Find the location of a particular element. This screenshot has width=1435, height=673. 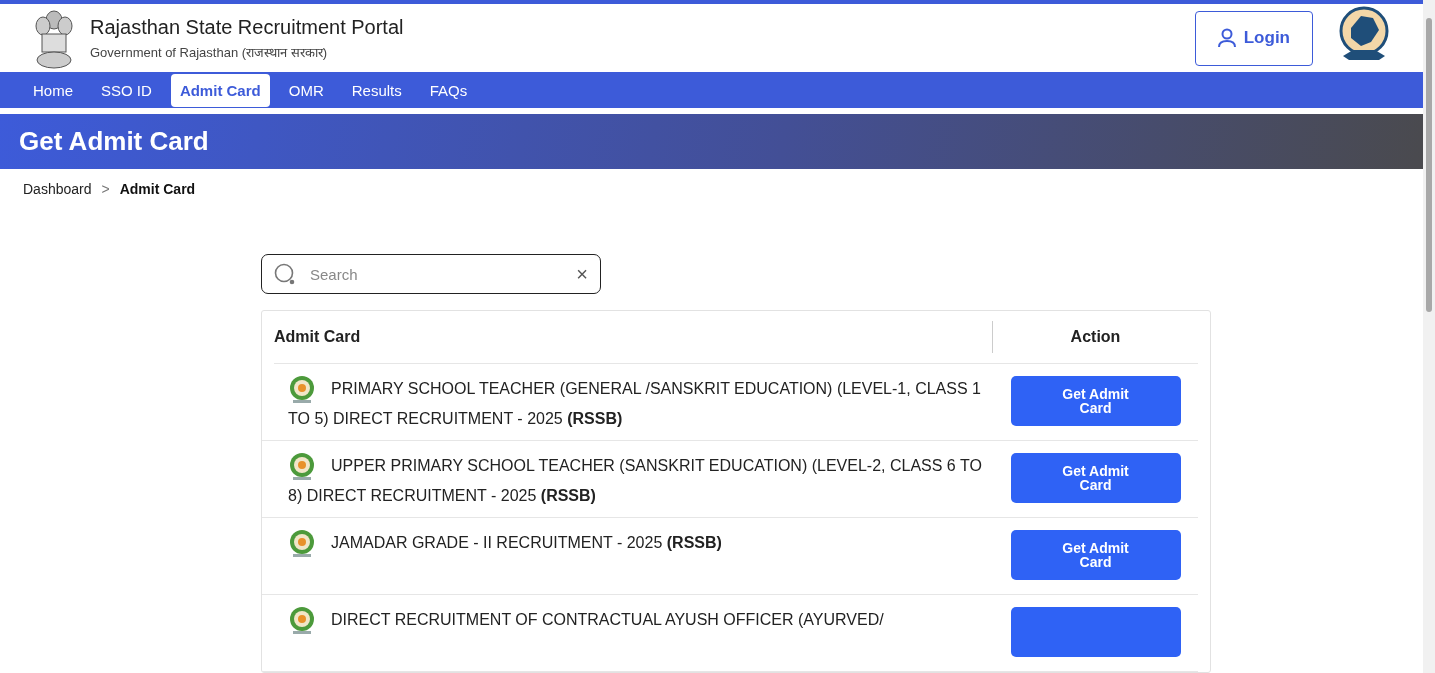

site-subtitle: Government of Rajasthan (राजस्थान सरकार) is located at coordinates (209, 52).